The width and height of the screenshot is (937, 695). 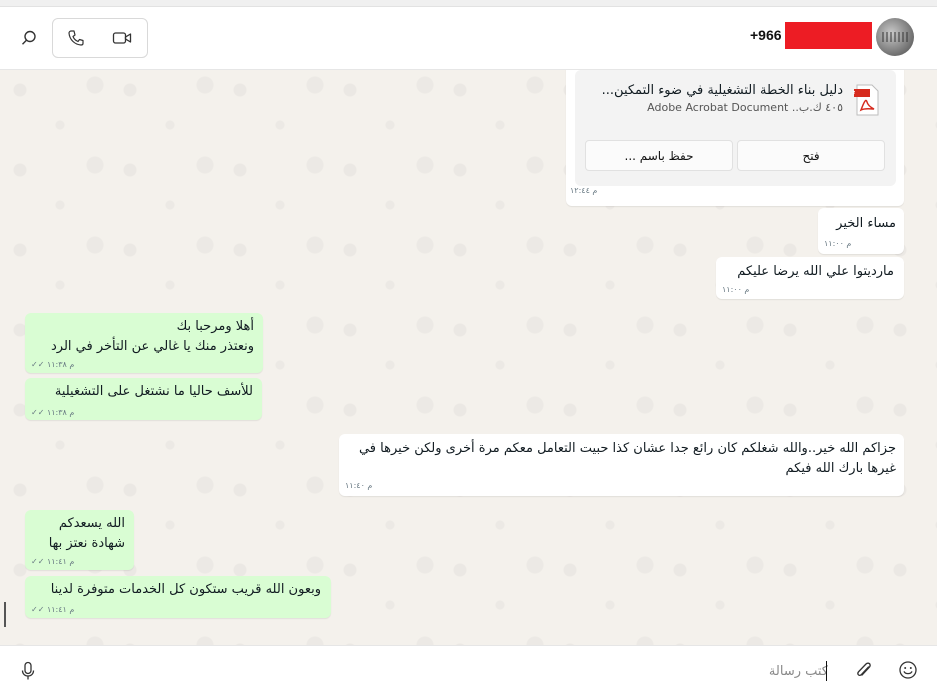 I want to click on window-top-strip, so click(x=468, y=3).